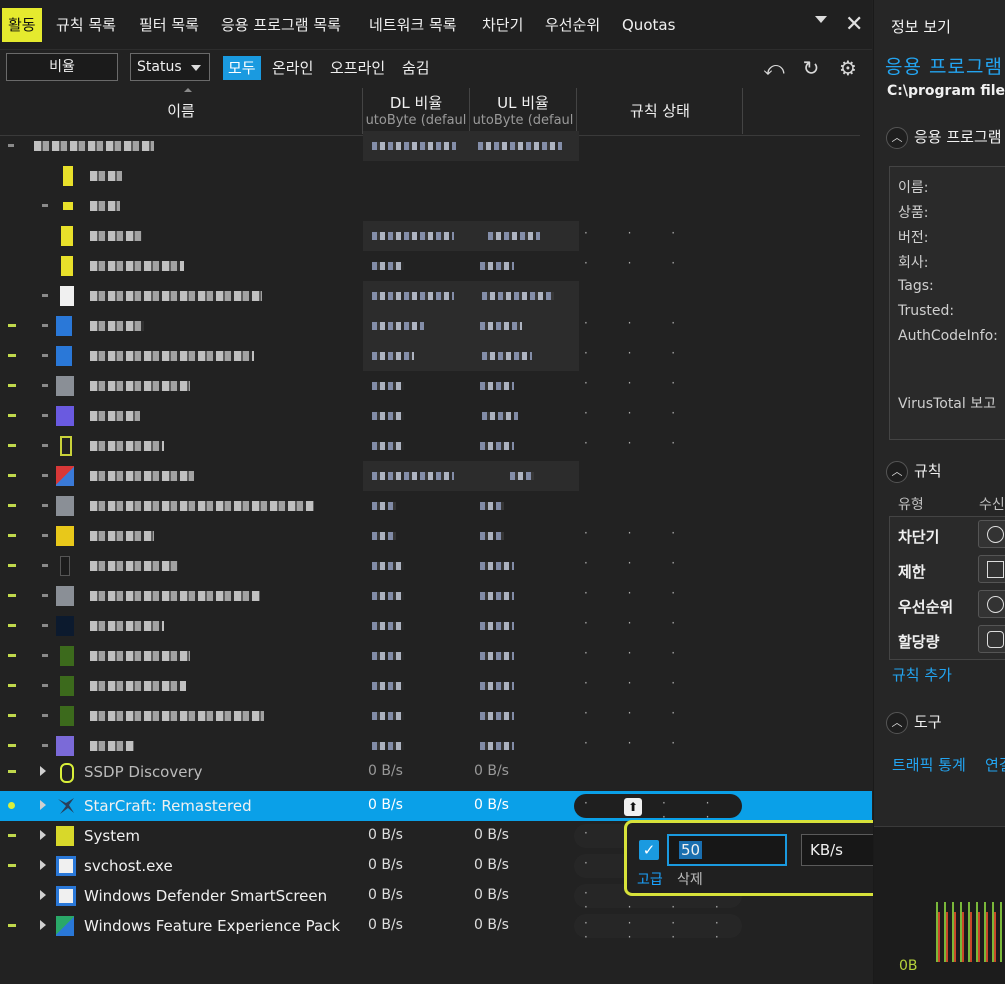  Describe the element at coordinates (22, 25) in the screenshot. I see `tab-activity: 활동` at that location.